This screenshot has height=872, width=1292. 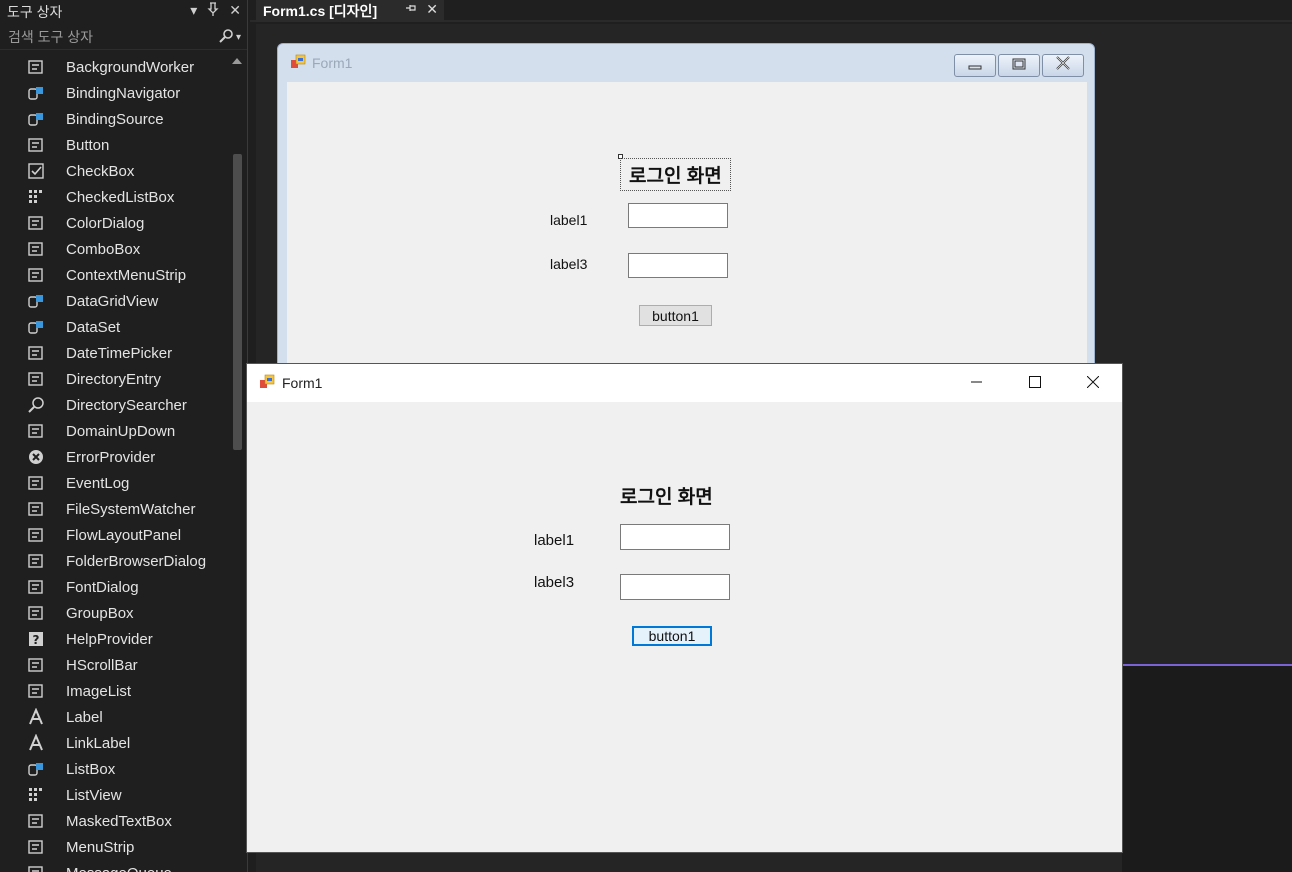 I want to click on designer-close-button, so click(x=1063, y=65).